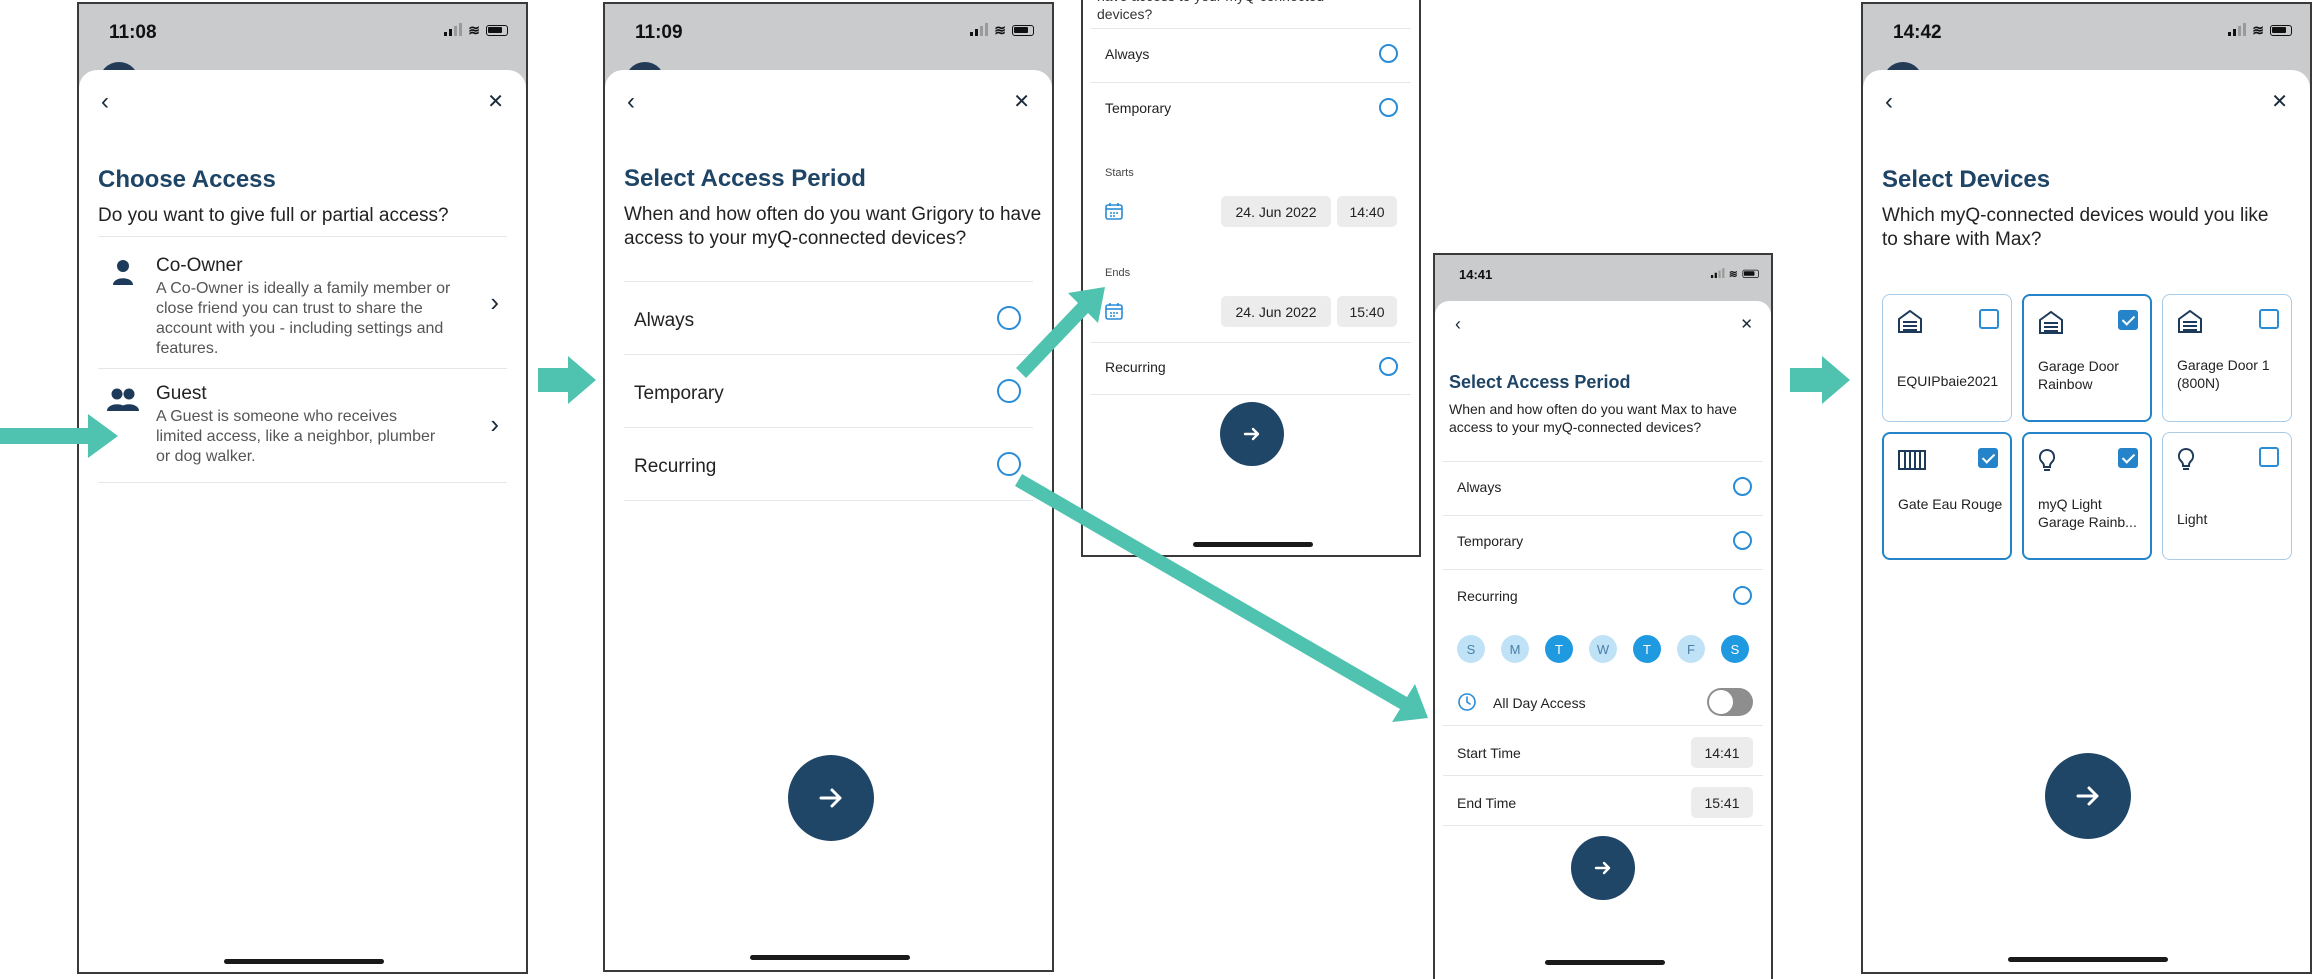 The height and width of the screenshot is (979, 2315). I want to click on flow-arrow-screen4-to-screen5, so click(1820, 380).